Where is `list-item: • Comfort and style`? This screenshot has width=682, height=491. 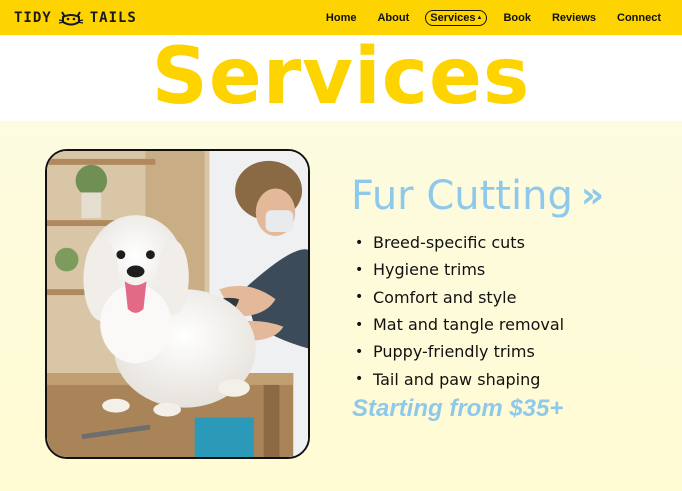
list-item: • Comfort and style is located at coordinates (459, 297).